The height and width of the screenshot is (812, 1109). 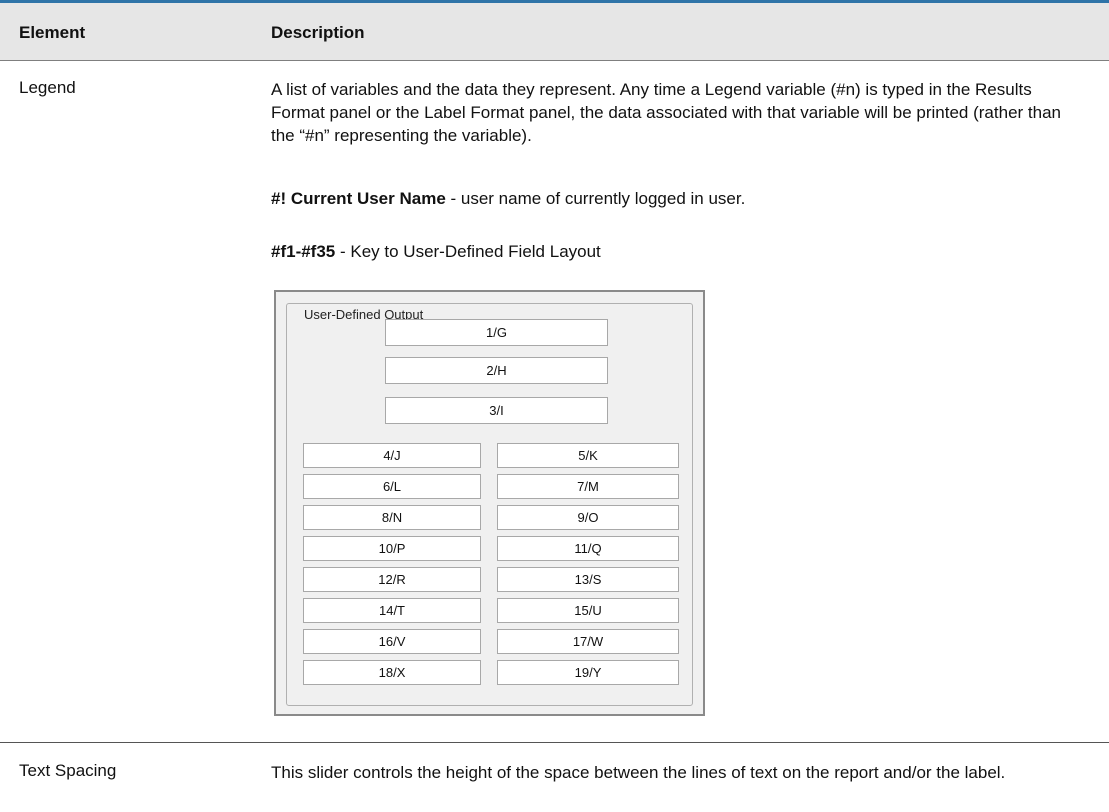 I want to click on field-13-S: 13/S, so click(x=588, y=579).